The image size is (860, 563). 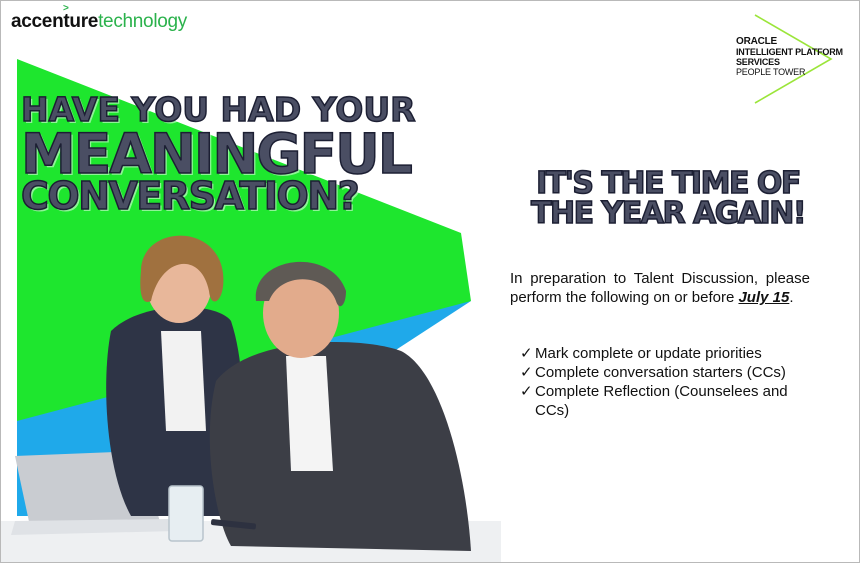 What do you see at coordinates (66, 8) in the screenshot?
I see `accenture-caret-icon: >` at bounding box center [66, 8].